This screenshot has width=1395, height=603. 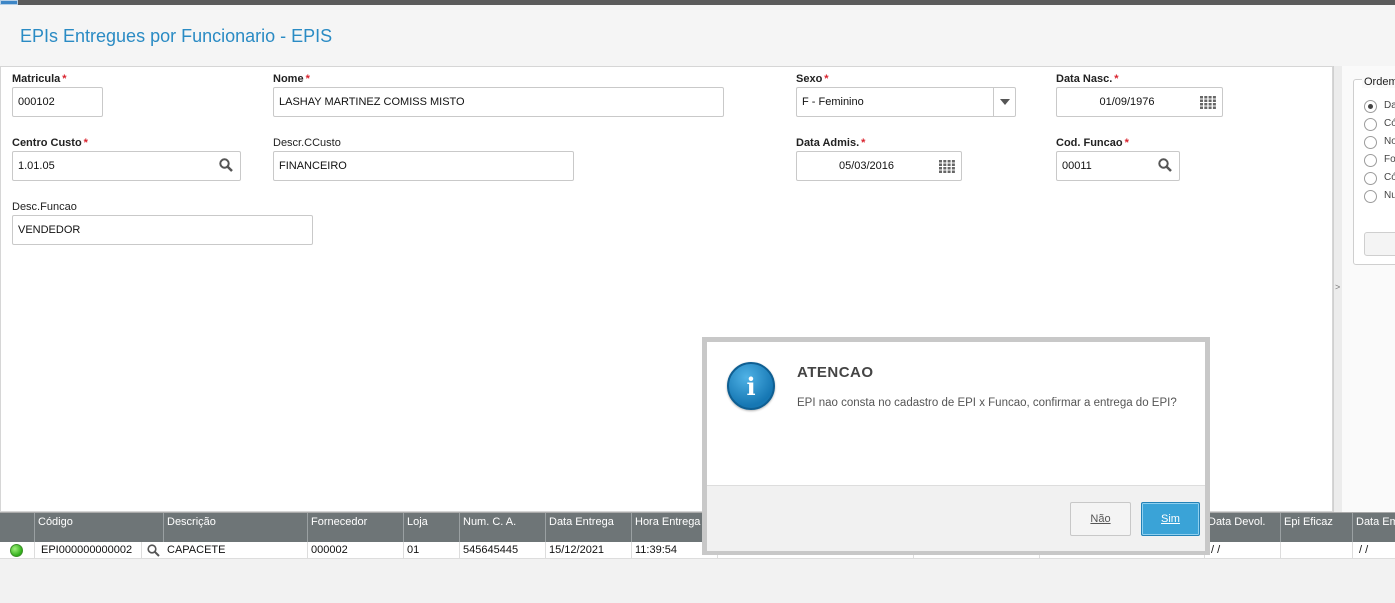 What do you see at coordinates (432, 550) in the screenshot?
I see `loja-cell: 01` at bounding box center [432, 550].